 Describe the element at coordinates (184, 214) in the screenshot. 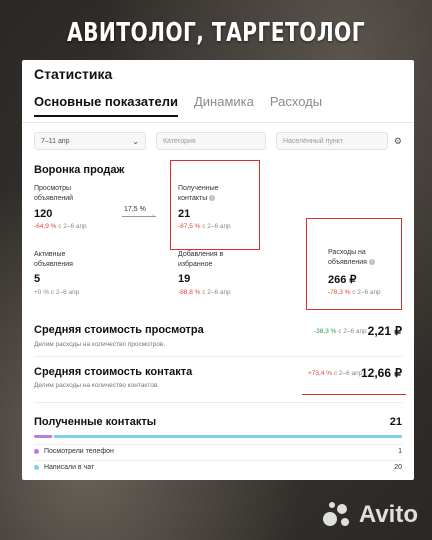

I see `contacts-value: 21` at that location.